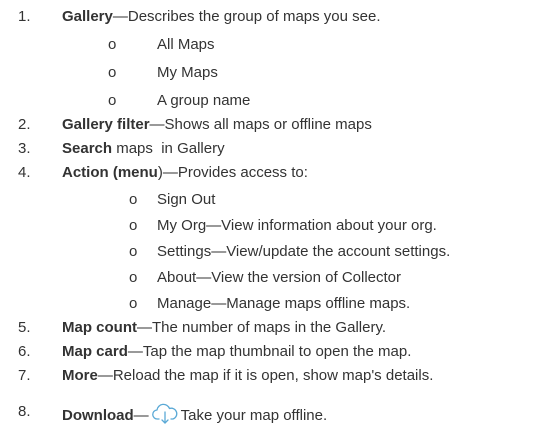 Image resolution: width=548 pixels, height=447 pixels. I want to click on item-number: 5., so click(24, 327).